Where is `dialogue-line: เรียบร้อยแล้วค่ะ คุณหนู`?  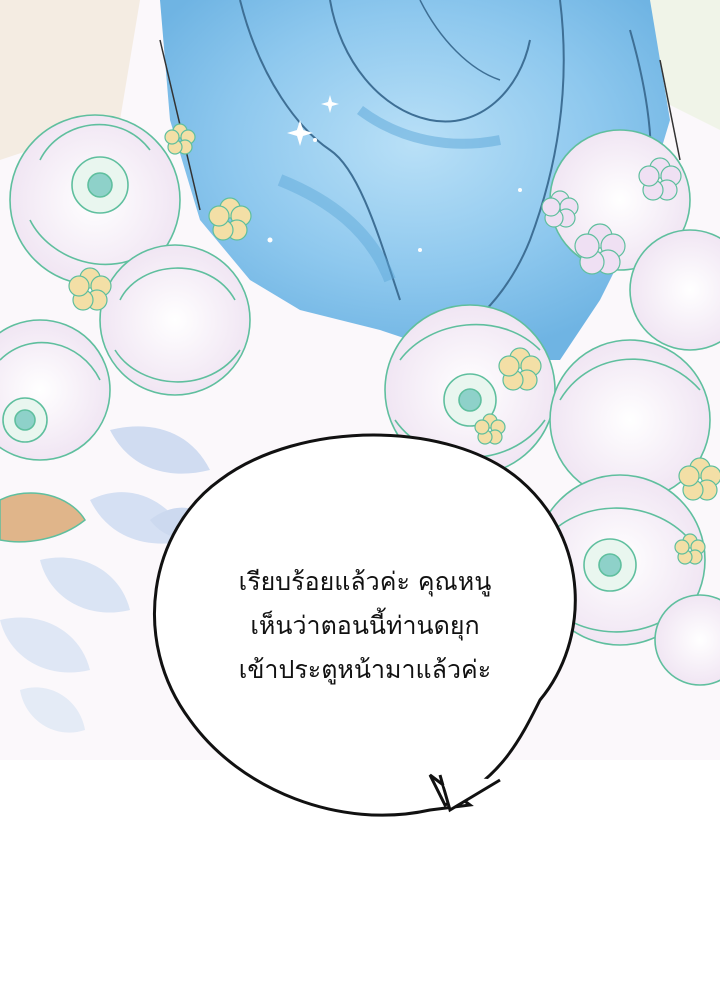
dialogue-line: เรียบร้อยแล้วค่ะ คุณหนู is located at coordinates (365, 581).